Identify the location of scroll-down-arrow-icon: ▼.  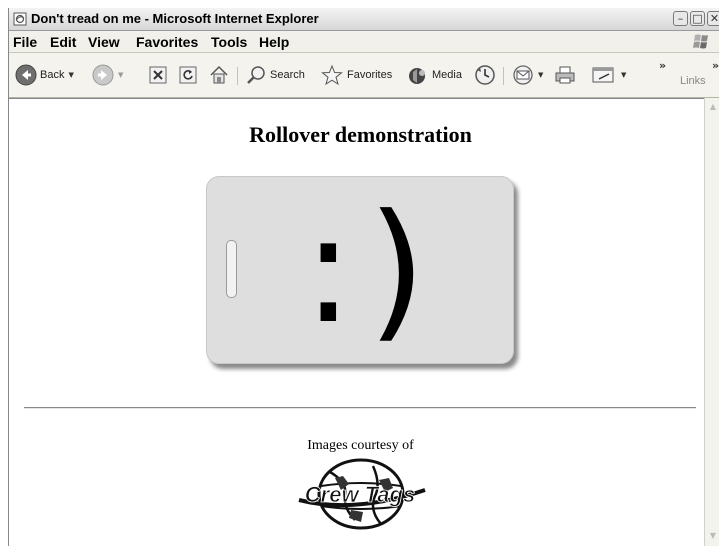
(712, 536).